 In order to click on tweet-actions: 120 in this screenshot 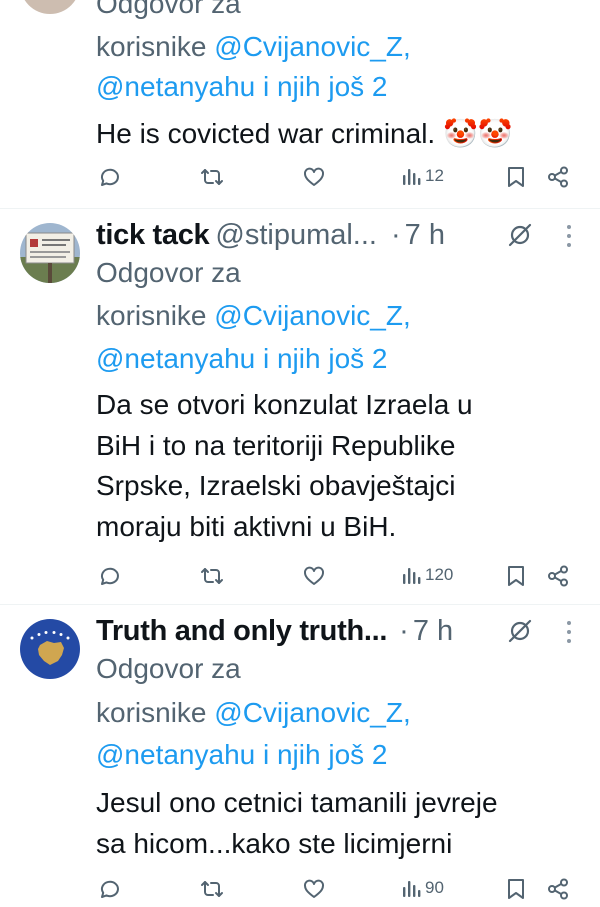, I will do `click(300, 579)`.